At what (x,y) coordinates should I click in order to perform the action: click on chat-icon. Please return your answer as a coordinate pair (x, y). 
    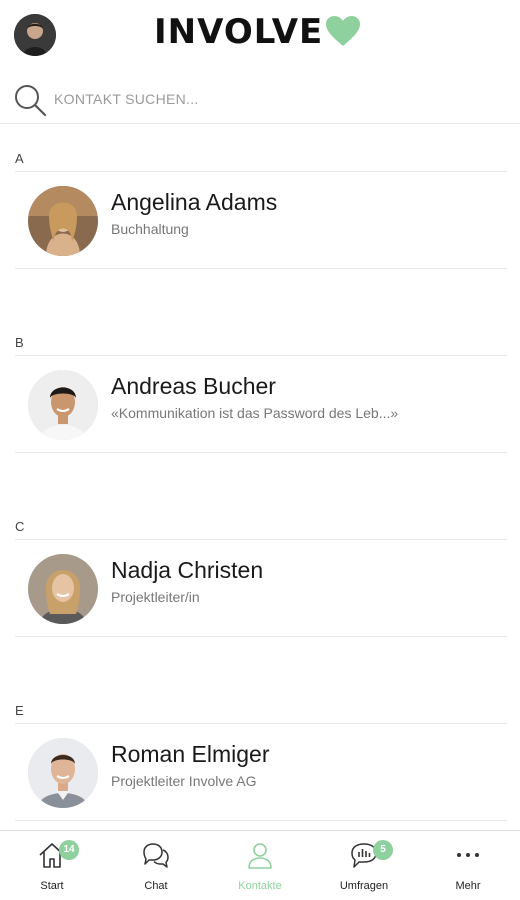
    Looking at the image, I should click on (156, 855).